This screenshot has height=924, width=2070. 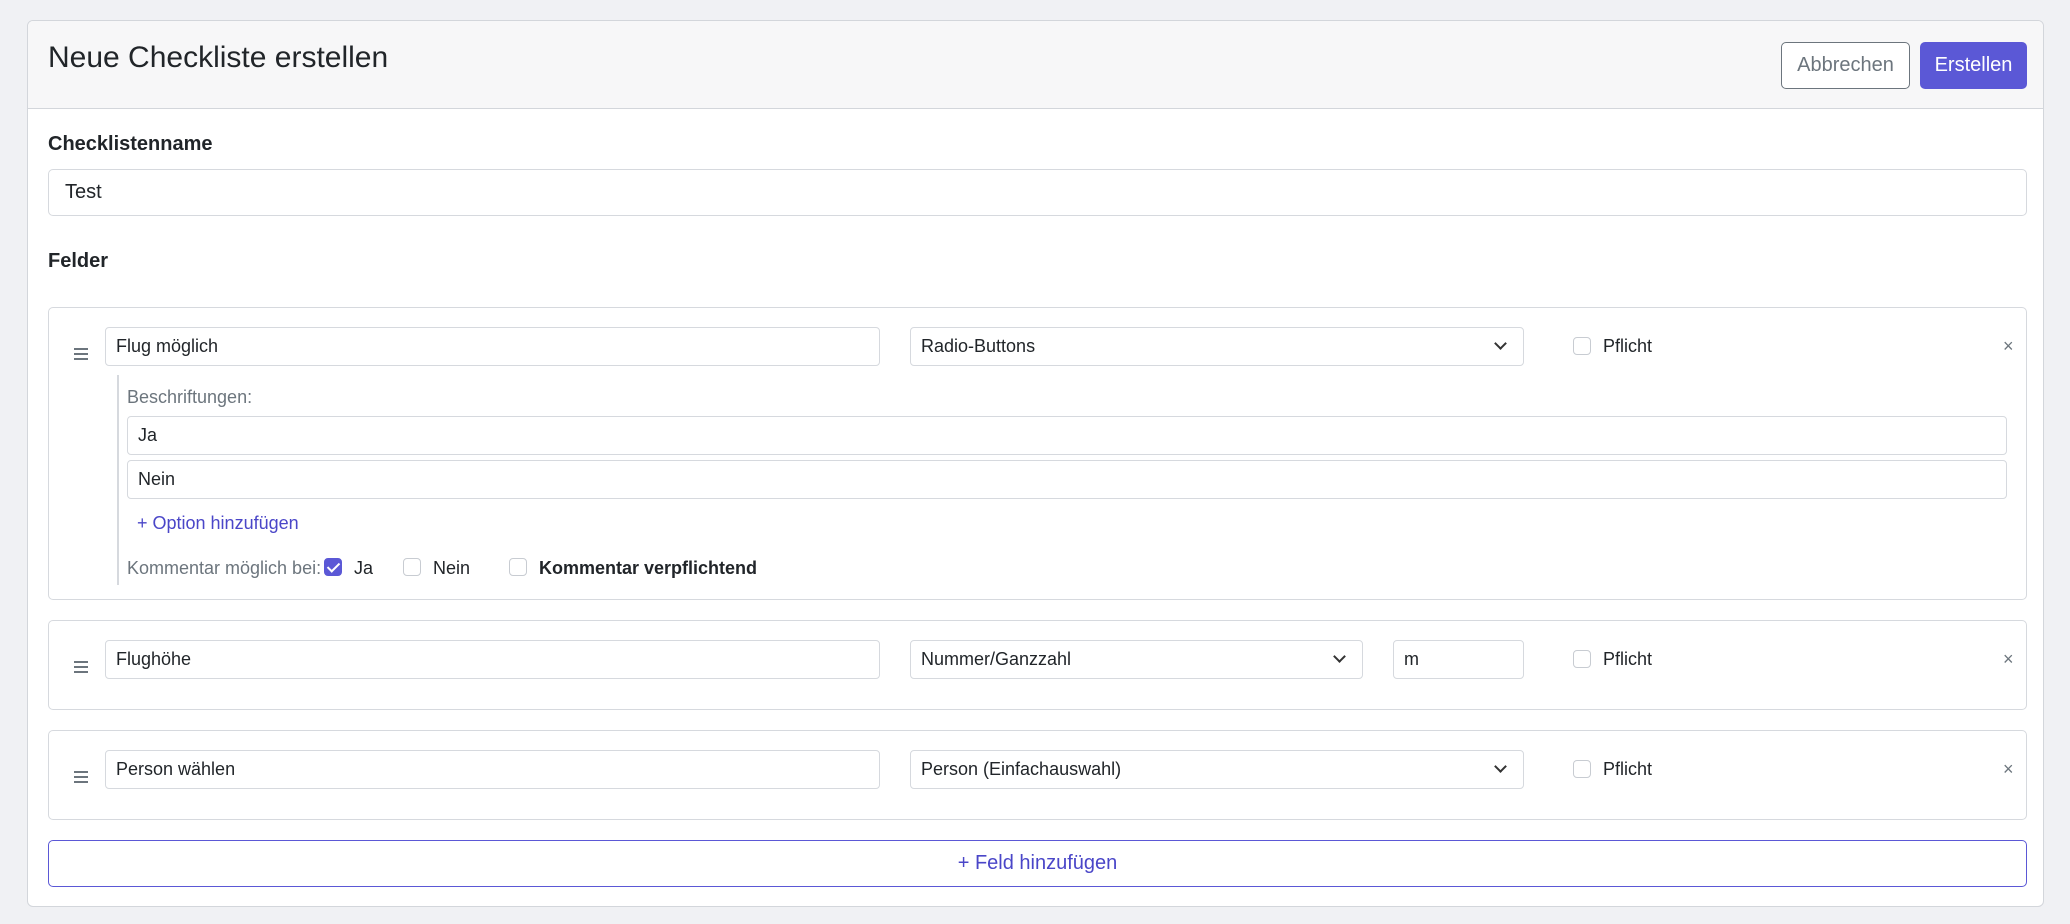 What do you see at coordinates (1136, 659) in the screenshot?
I see `field-type-select: Nummer/Ganzzahl` at bounding box center [1136, 659].